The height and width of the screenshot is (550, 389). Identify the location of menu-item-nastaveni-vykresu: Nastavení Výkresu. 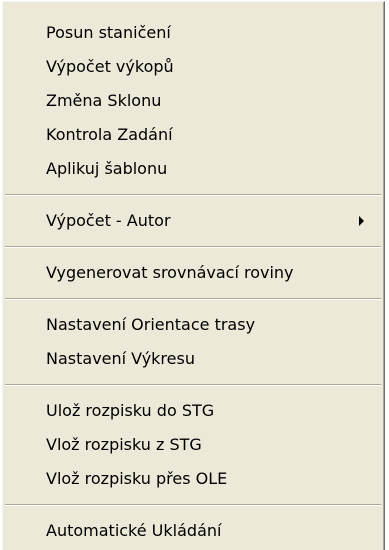
(193, 359).